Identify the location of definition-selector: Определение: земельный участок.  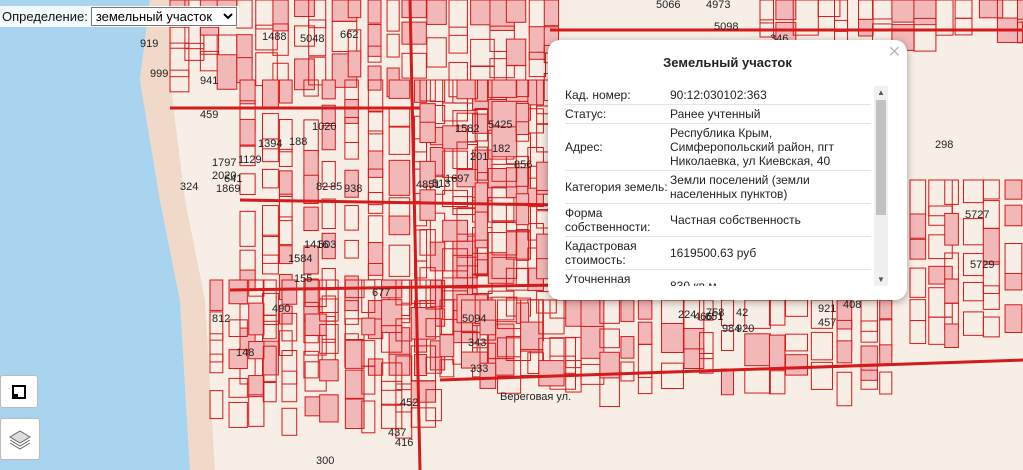
(119, 16).